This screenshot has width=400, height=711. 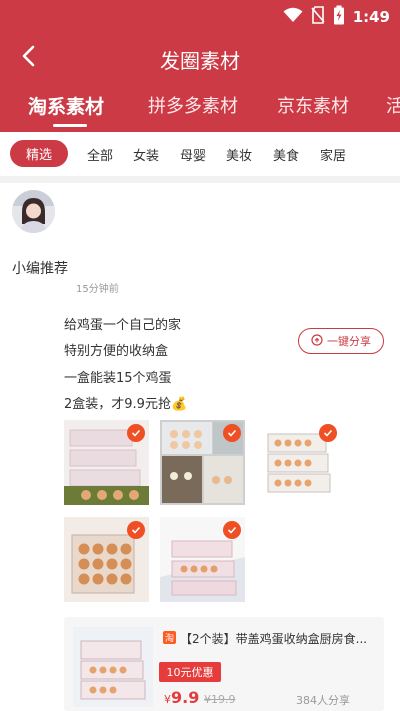 What do you see at coordinates (339, 17) in the screenshot?
I see `battery-icon` at bounding box center [339, 17].